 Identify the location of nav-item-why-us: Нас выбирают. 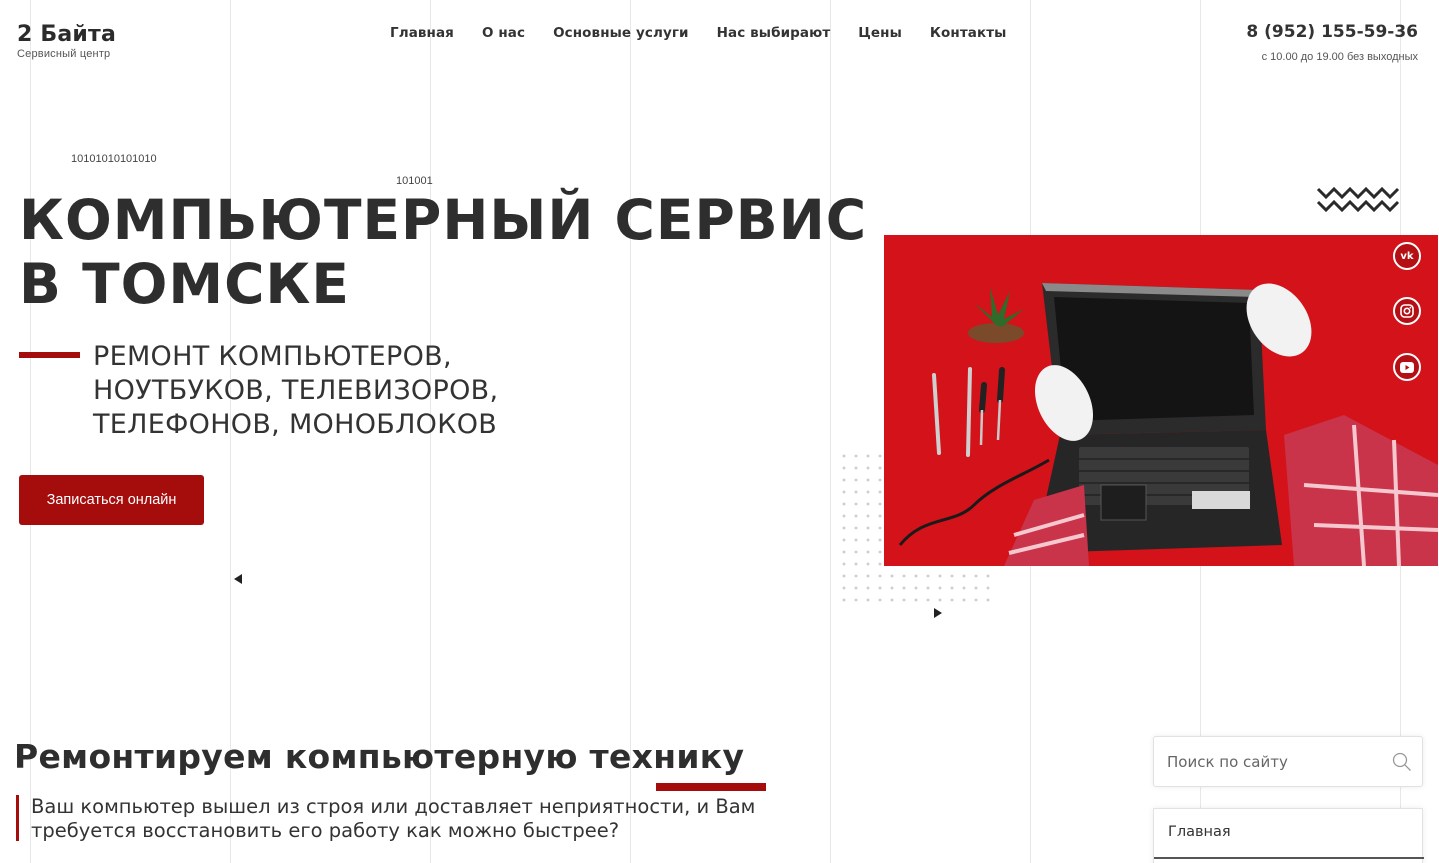
(774, 33).